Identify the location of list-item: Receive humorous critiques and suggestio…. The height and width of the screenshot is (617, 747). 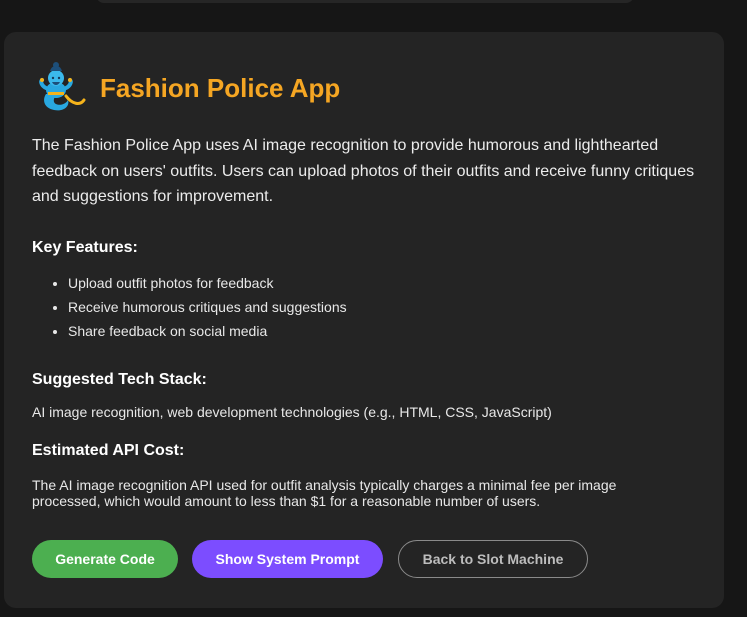
(207, 307).